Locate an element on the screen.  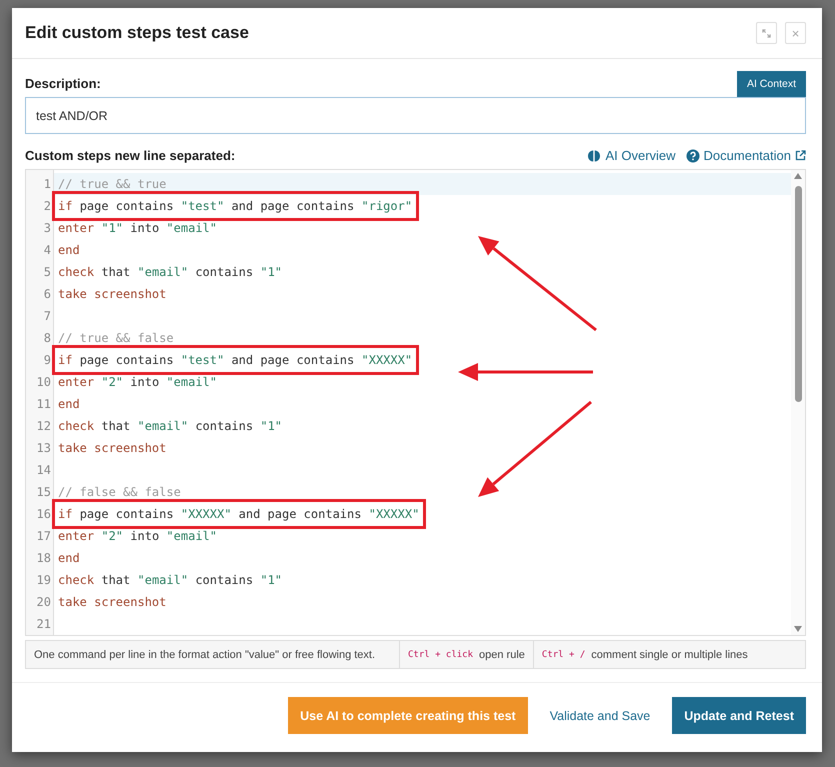
scroll-up-icon is located at coordinates (798, 176).